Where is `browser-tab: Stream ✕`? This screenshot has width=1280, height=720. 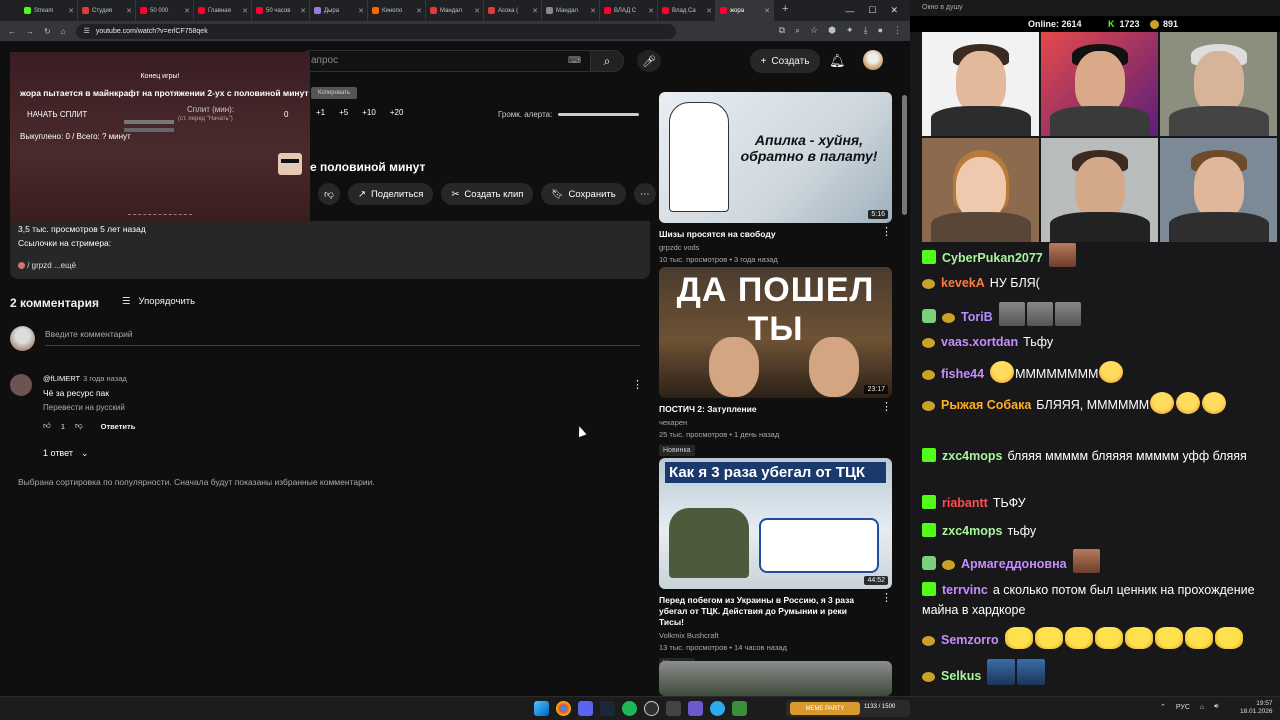 browser-tab: Stream ✕ is located at coordinates (49, 10).